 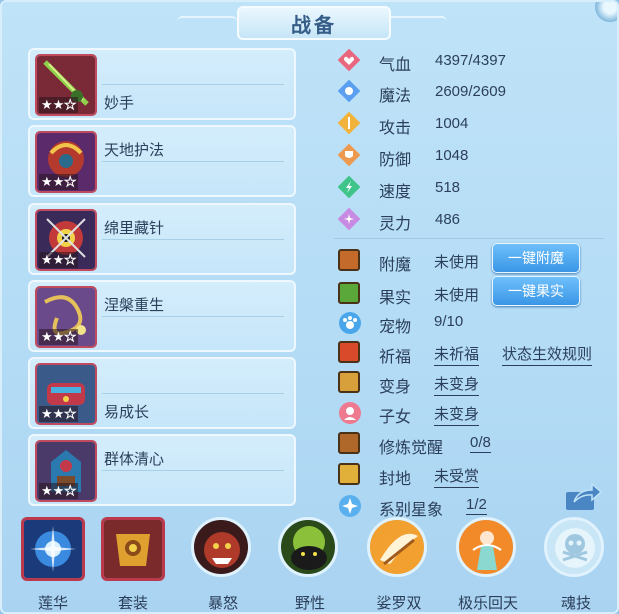 I want to click on prop-label: 变身, so click(x=395, y=387).